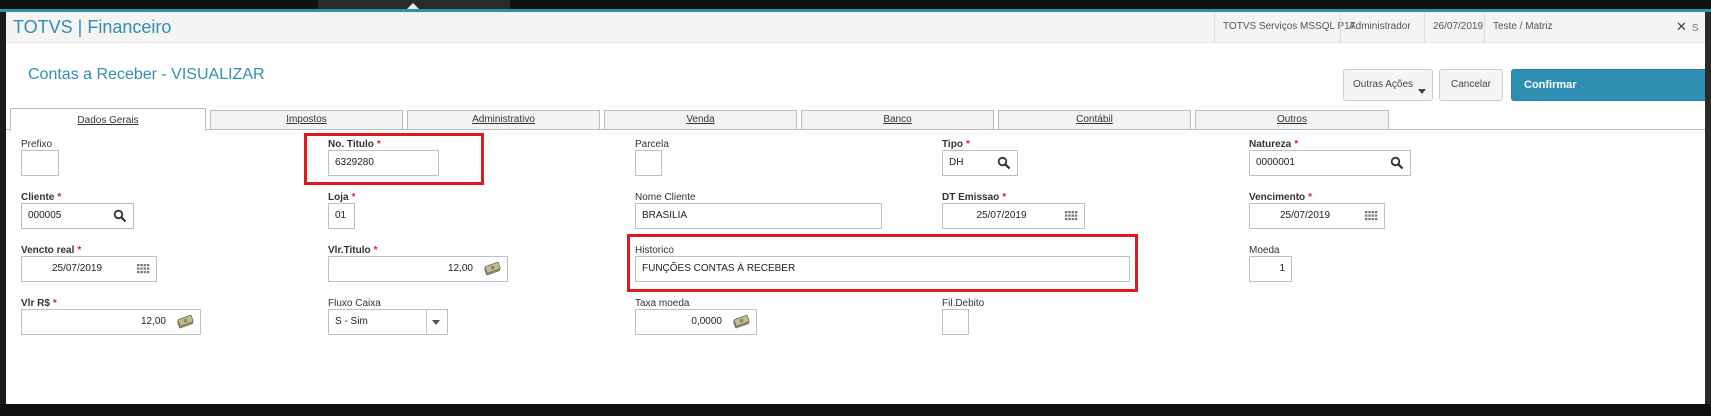 The image size is (1711, 416). Describe the element at coordinates (855, 410) in the screenshot. I see `window-bottom-strip` at that location.